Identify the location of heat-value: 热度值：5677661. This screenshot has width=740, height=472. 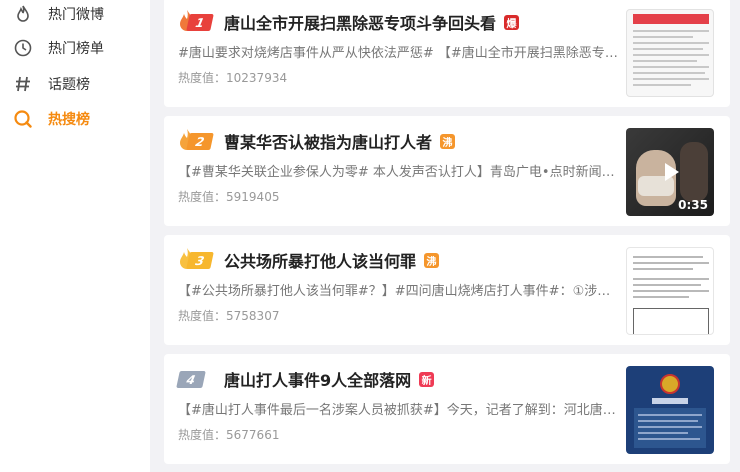
(229, 435).